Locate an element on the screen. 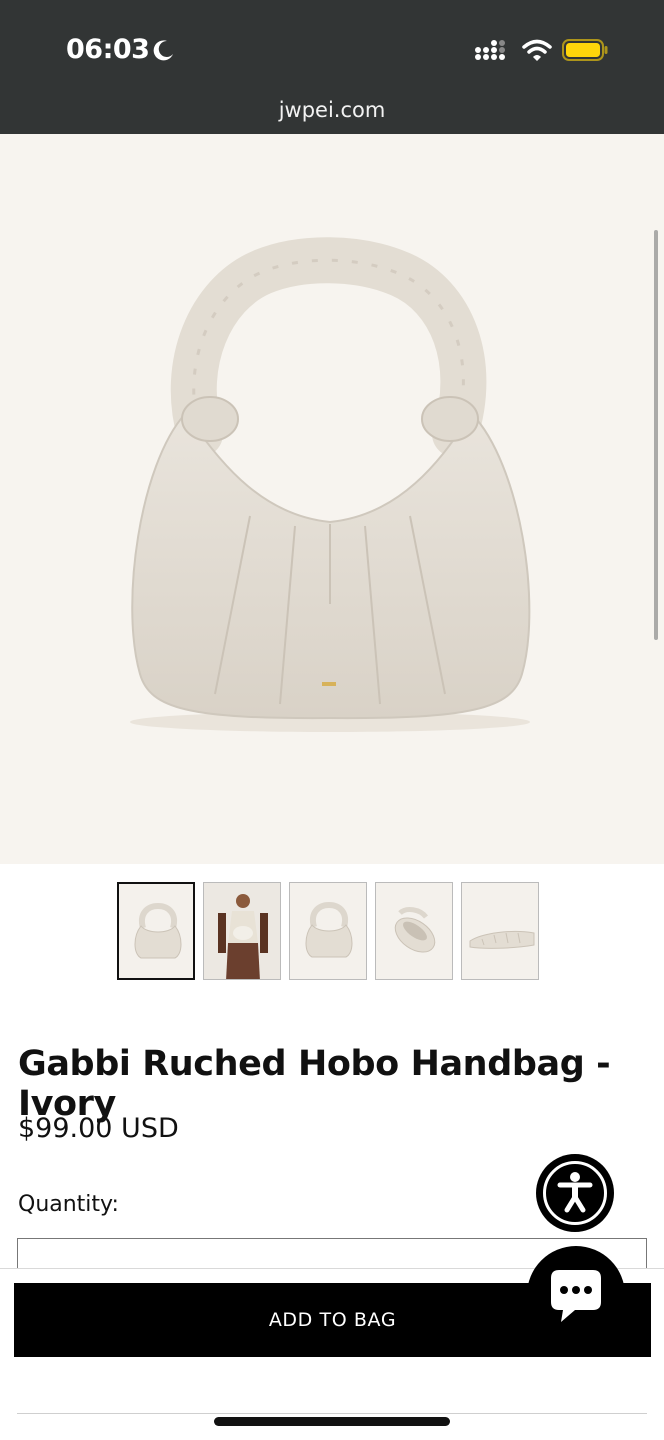  model-icon is located at coordinates (242, 931).